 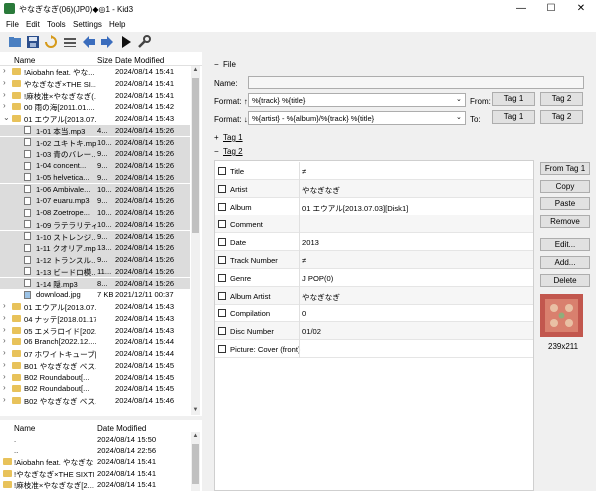 I want to click on tree-file-row: 1-07 euaru.mp3 9... 2024/08/14 15:26, so click(x=95, y=201).